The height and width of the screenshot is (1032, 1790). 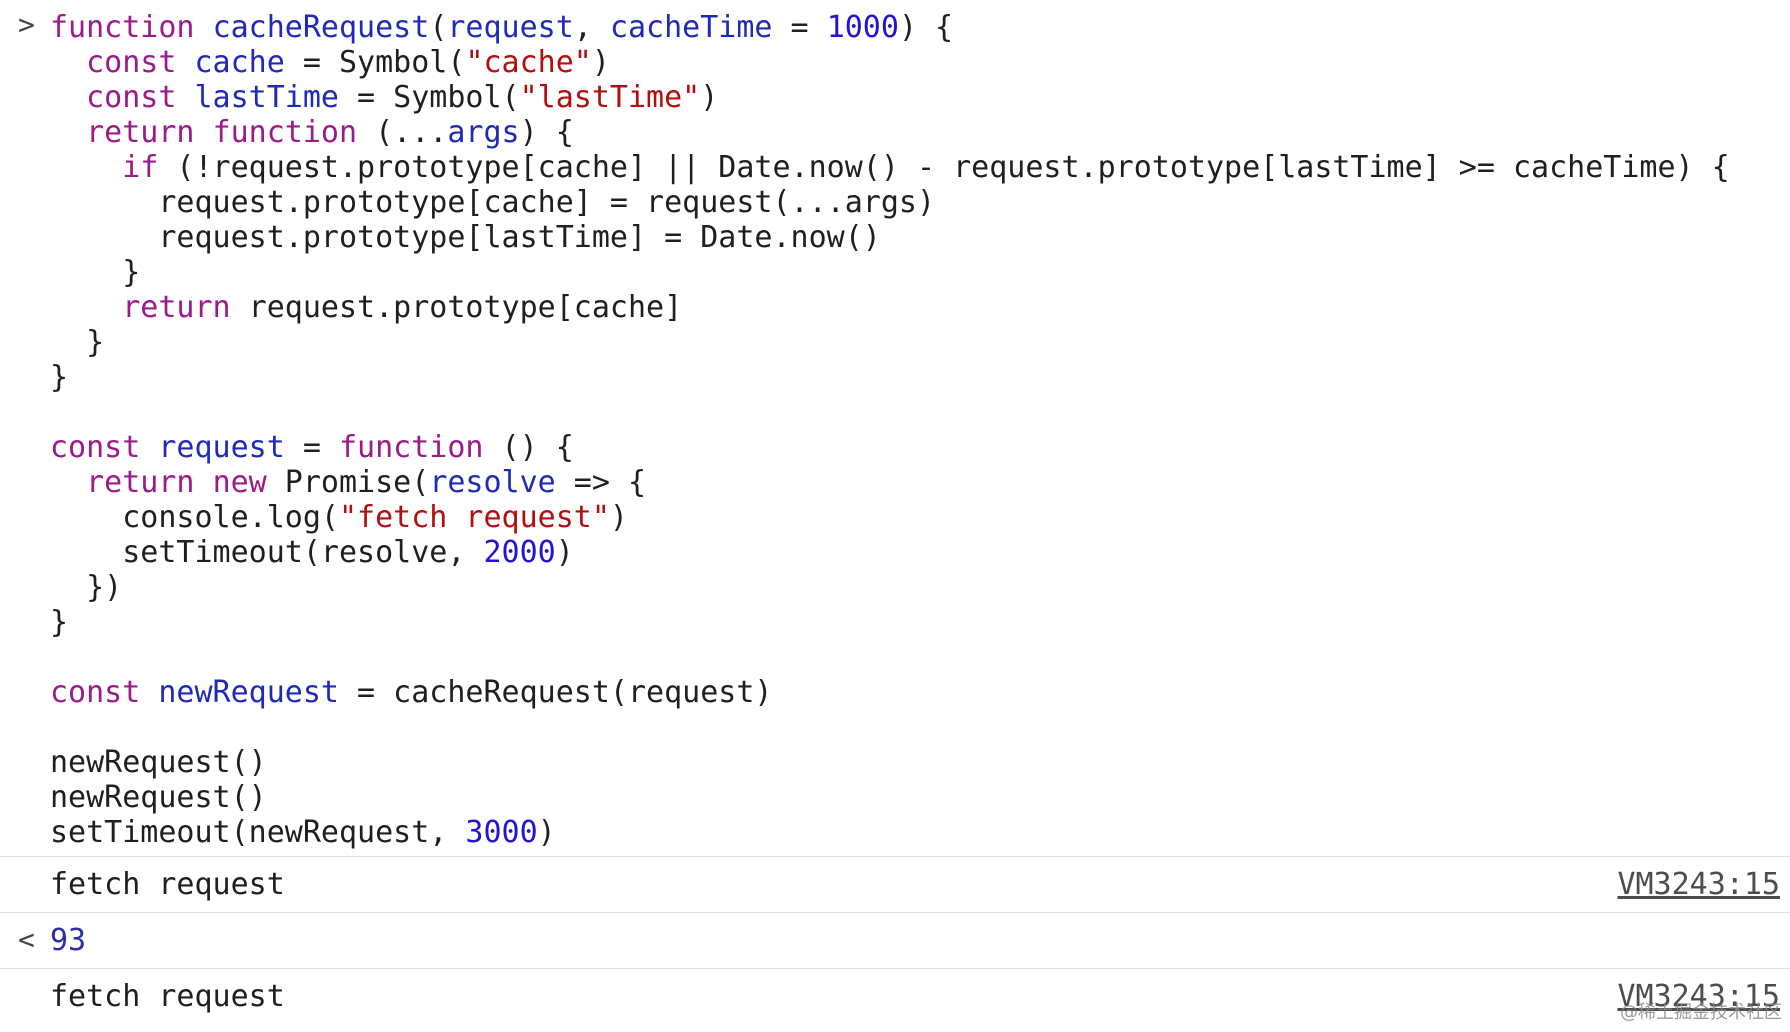 I want to click on code-line: const newRequest = cacheRequest(request), so click(x=411, y=692).